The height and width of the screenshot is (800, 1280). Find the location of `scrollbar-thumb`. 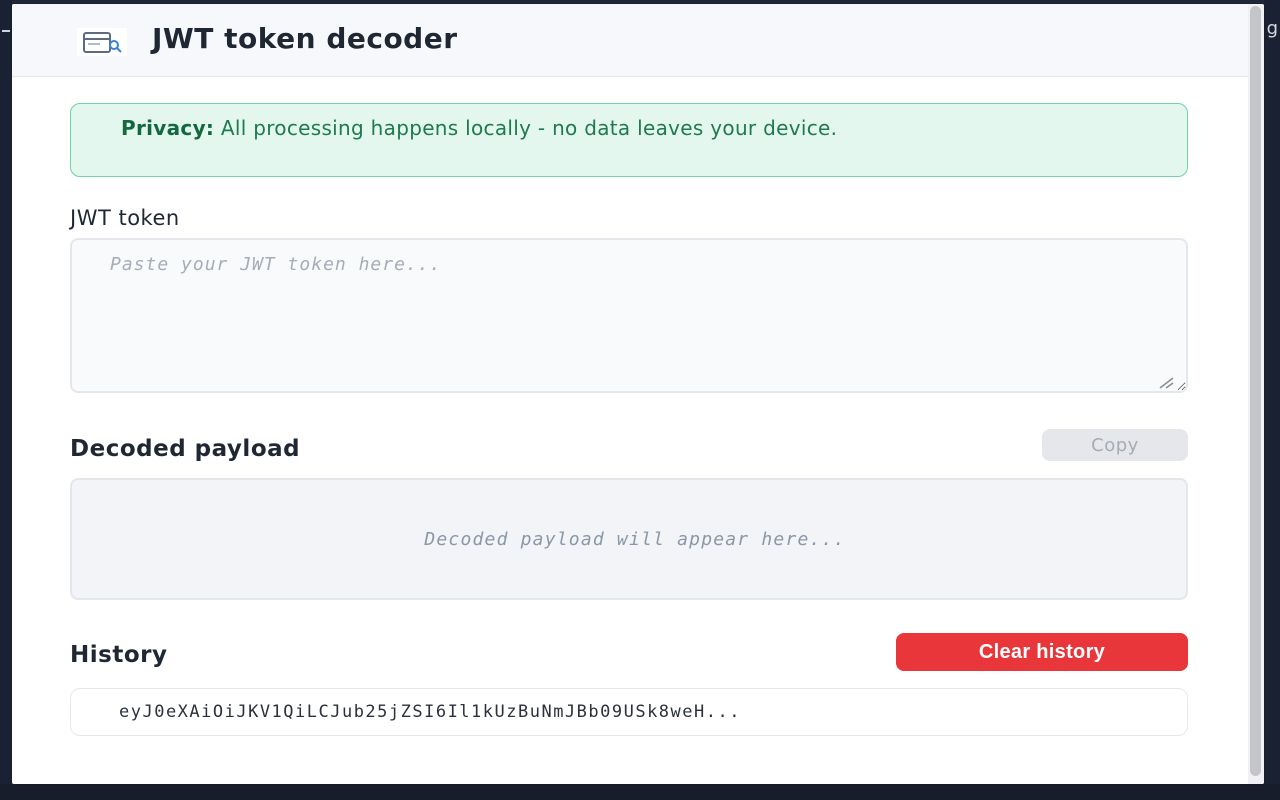

scrollbar-thumb is located at coordinates (1255, 391).